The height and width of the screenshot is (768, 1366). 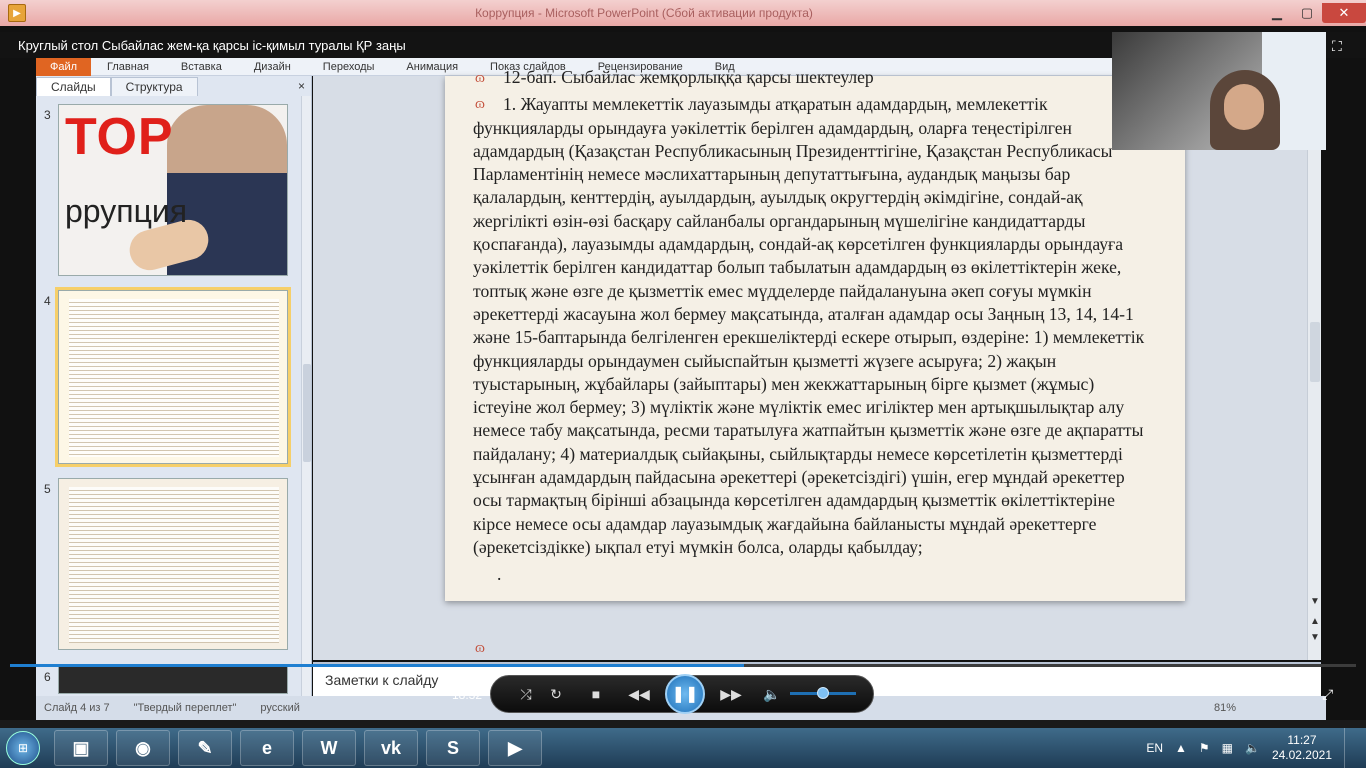 What do you see at coordinates (47, 489) in the screenshot?
I see `thumbnail-number: 5` at bounding box center [47, 489].